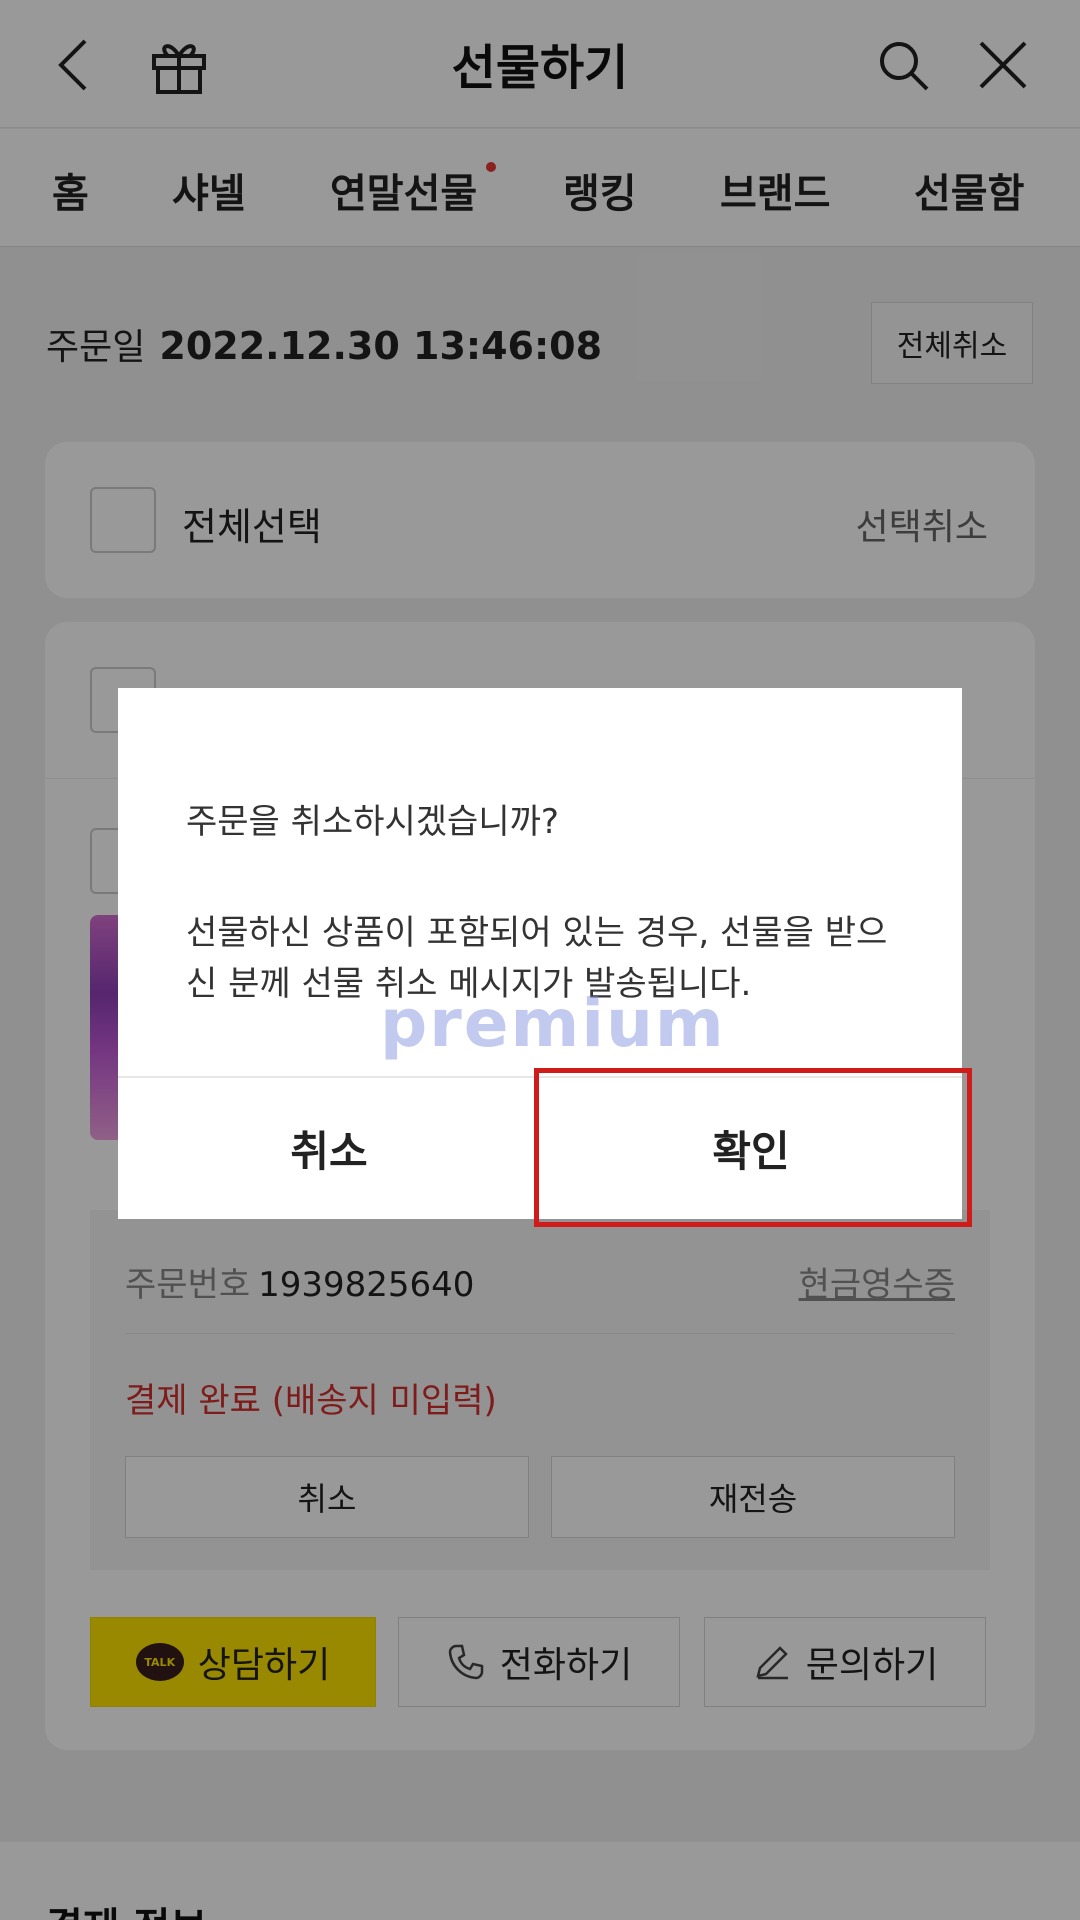 This screenshot has height=1920, width=1080. Describe the element at coordinates (553, 1023) in the screenshot. I see `premium-watermark: premium` at that location.